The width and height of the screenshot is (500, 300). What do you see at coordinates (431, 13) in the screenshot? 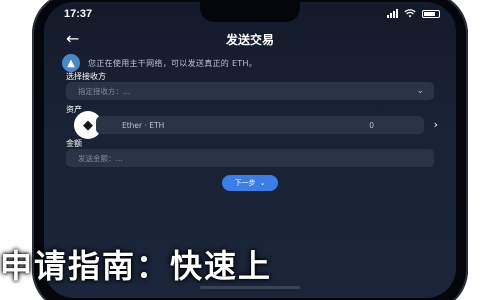
I see `battery-icon` at bounding box center [431, 13].